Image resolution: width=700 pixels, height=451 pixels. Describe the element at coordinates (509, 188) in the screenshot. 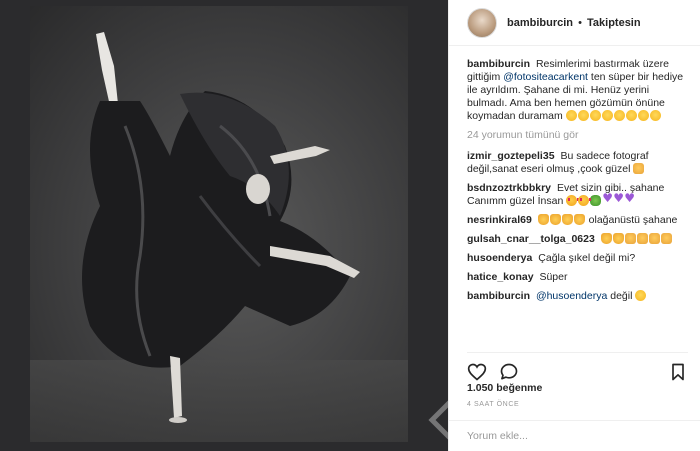

I see `comment-username: bsdnzoztrkbbkry` at that location.